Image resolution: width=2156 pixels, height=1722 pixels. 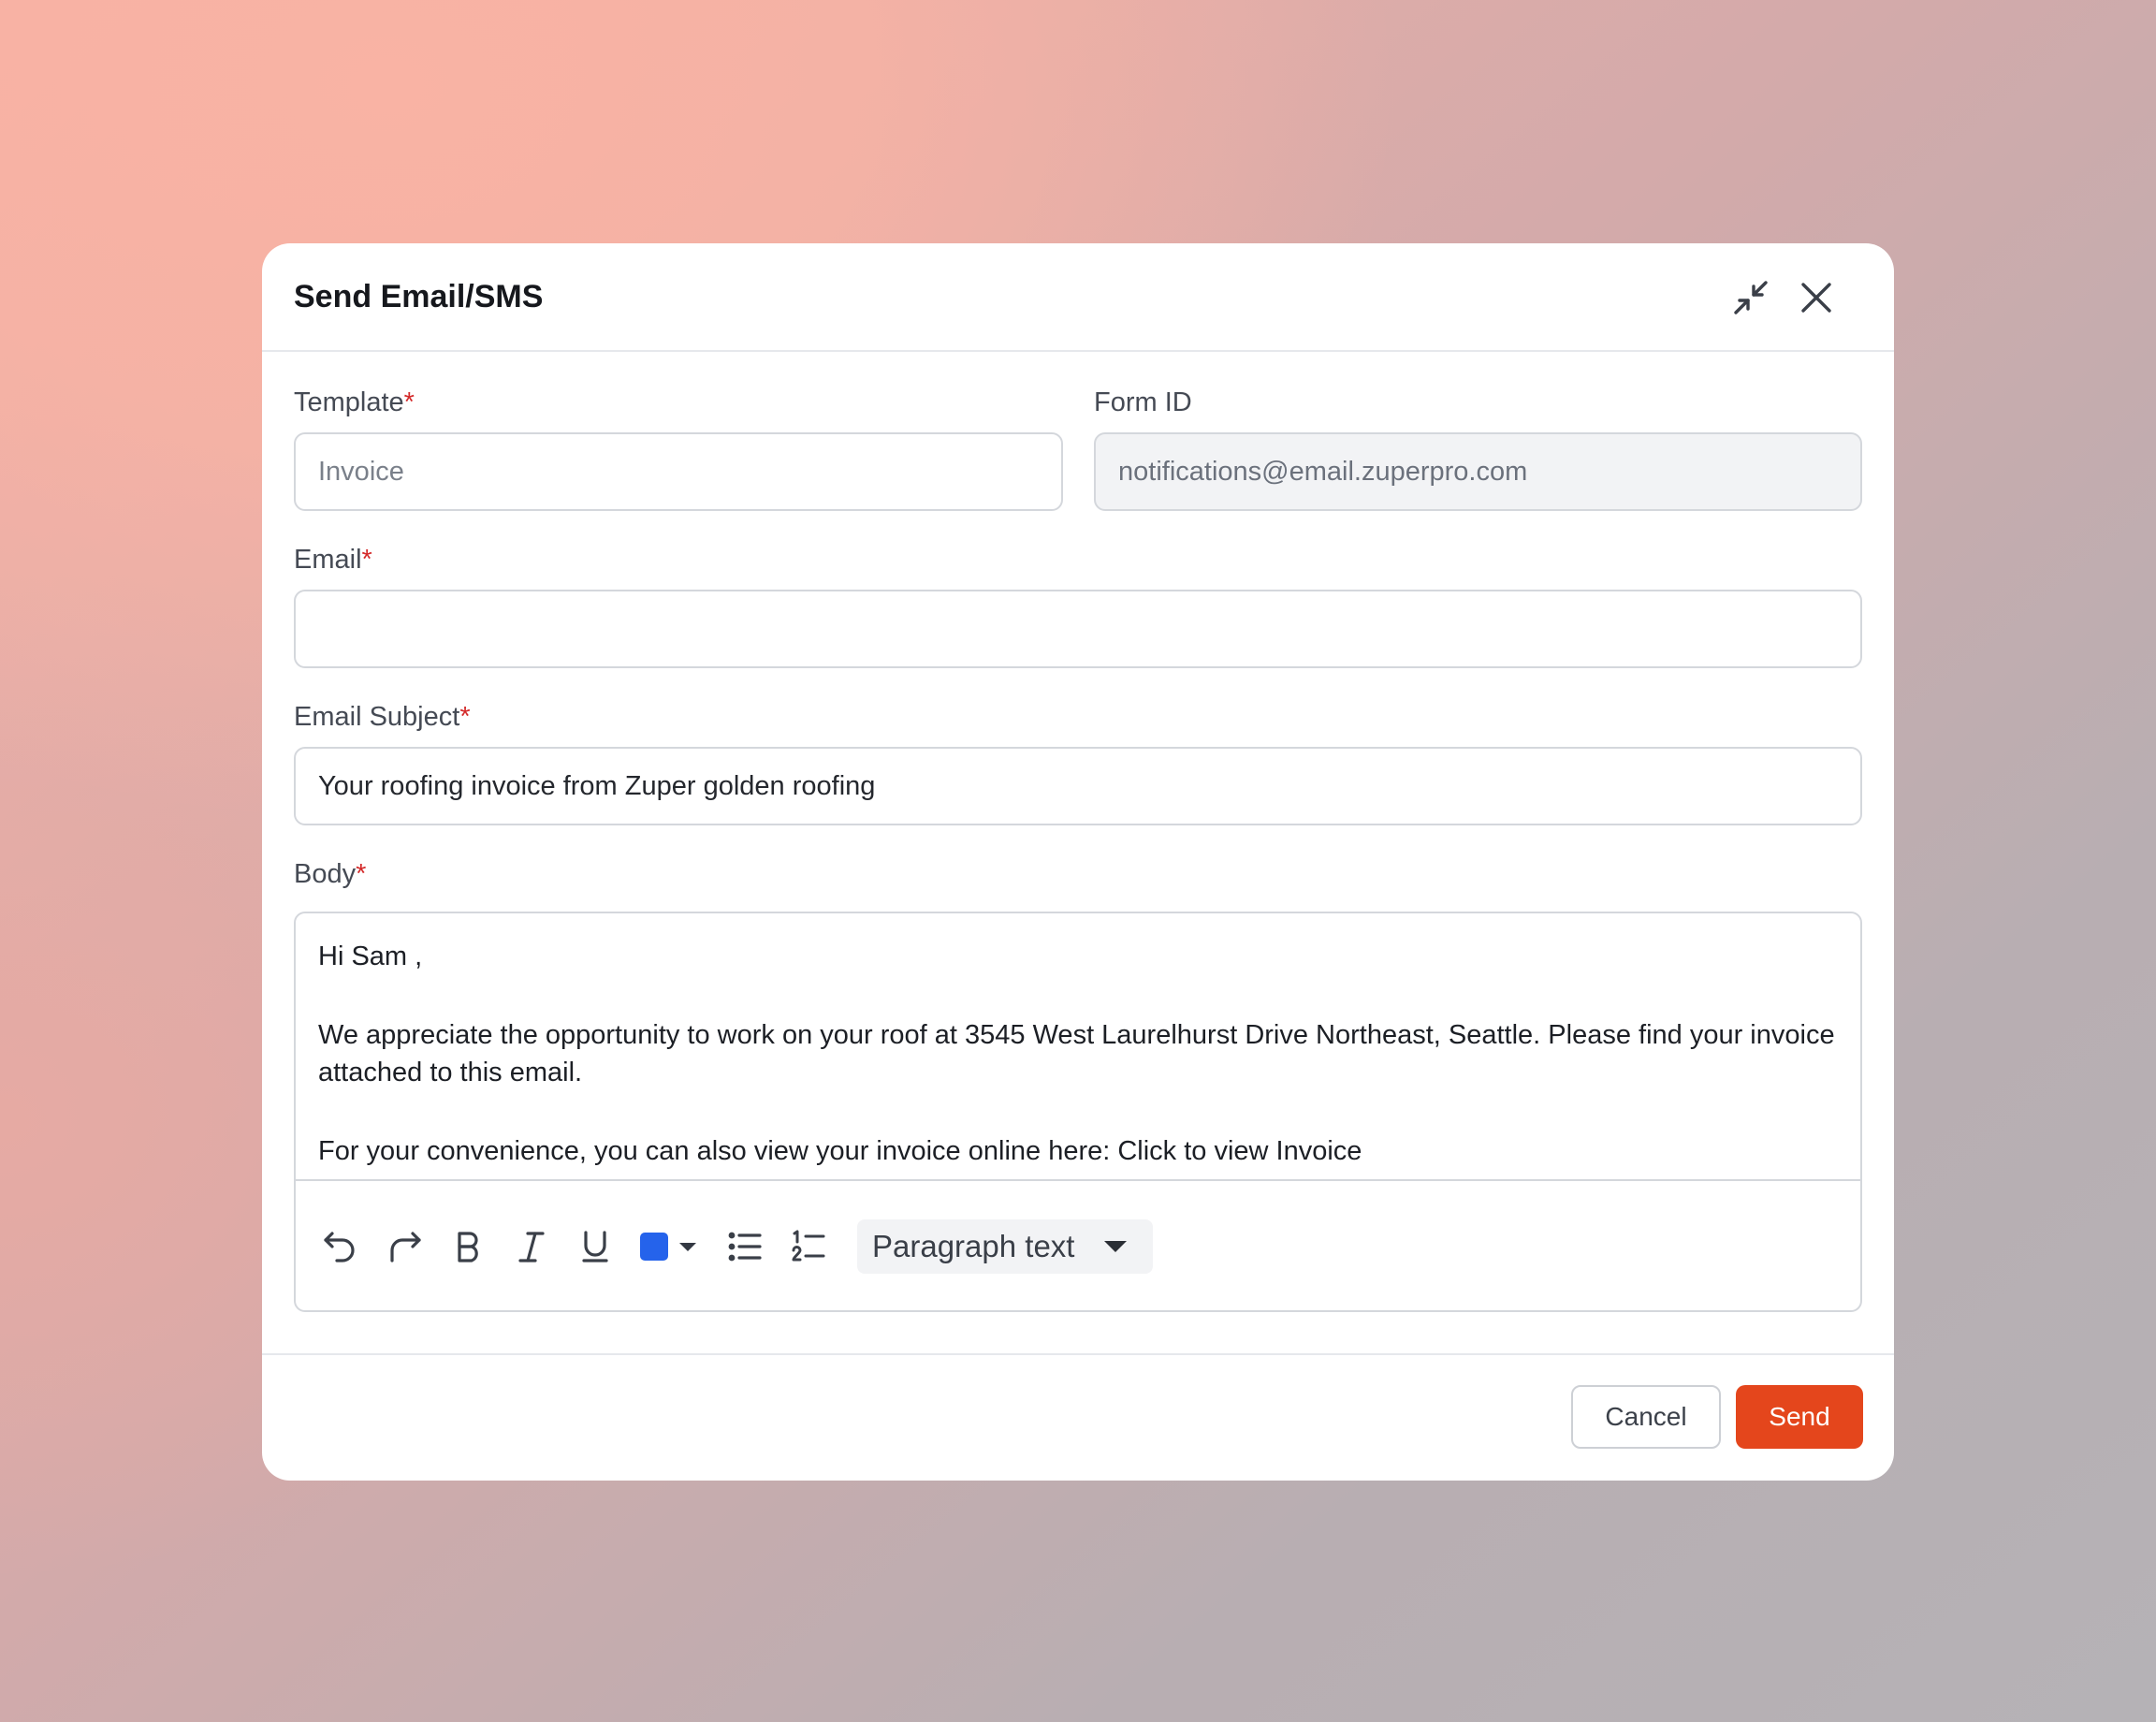 I want to click on subject-label-text: Email Subject, so click(x=377, y=717).